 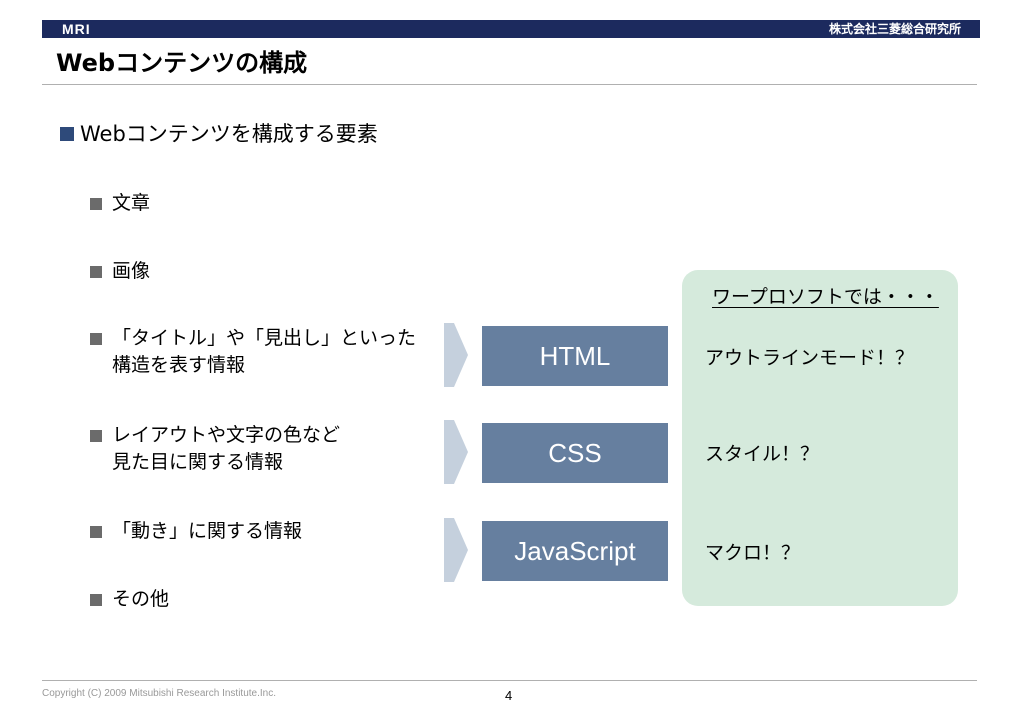 What do you see at coordinates (182, 63) in the screenshot?
I see `slide-title: Webコンテンツの構成` at bounding box center [182, 63].